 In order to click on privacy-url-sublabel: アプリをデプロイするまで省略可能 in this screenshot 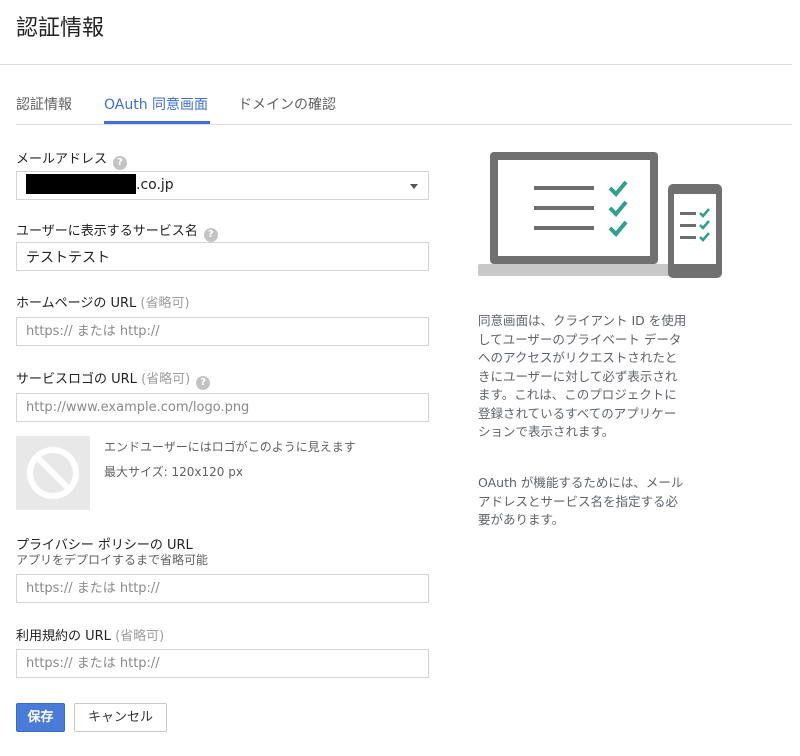, I will do `click(112, 560)`.